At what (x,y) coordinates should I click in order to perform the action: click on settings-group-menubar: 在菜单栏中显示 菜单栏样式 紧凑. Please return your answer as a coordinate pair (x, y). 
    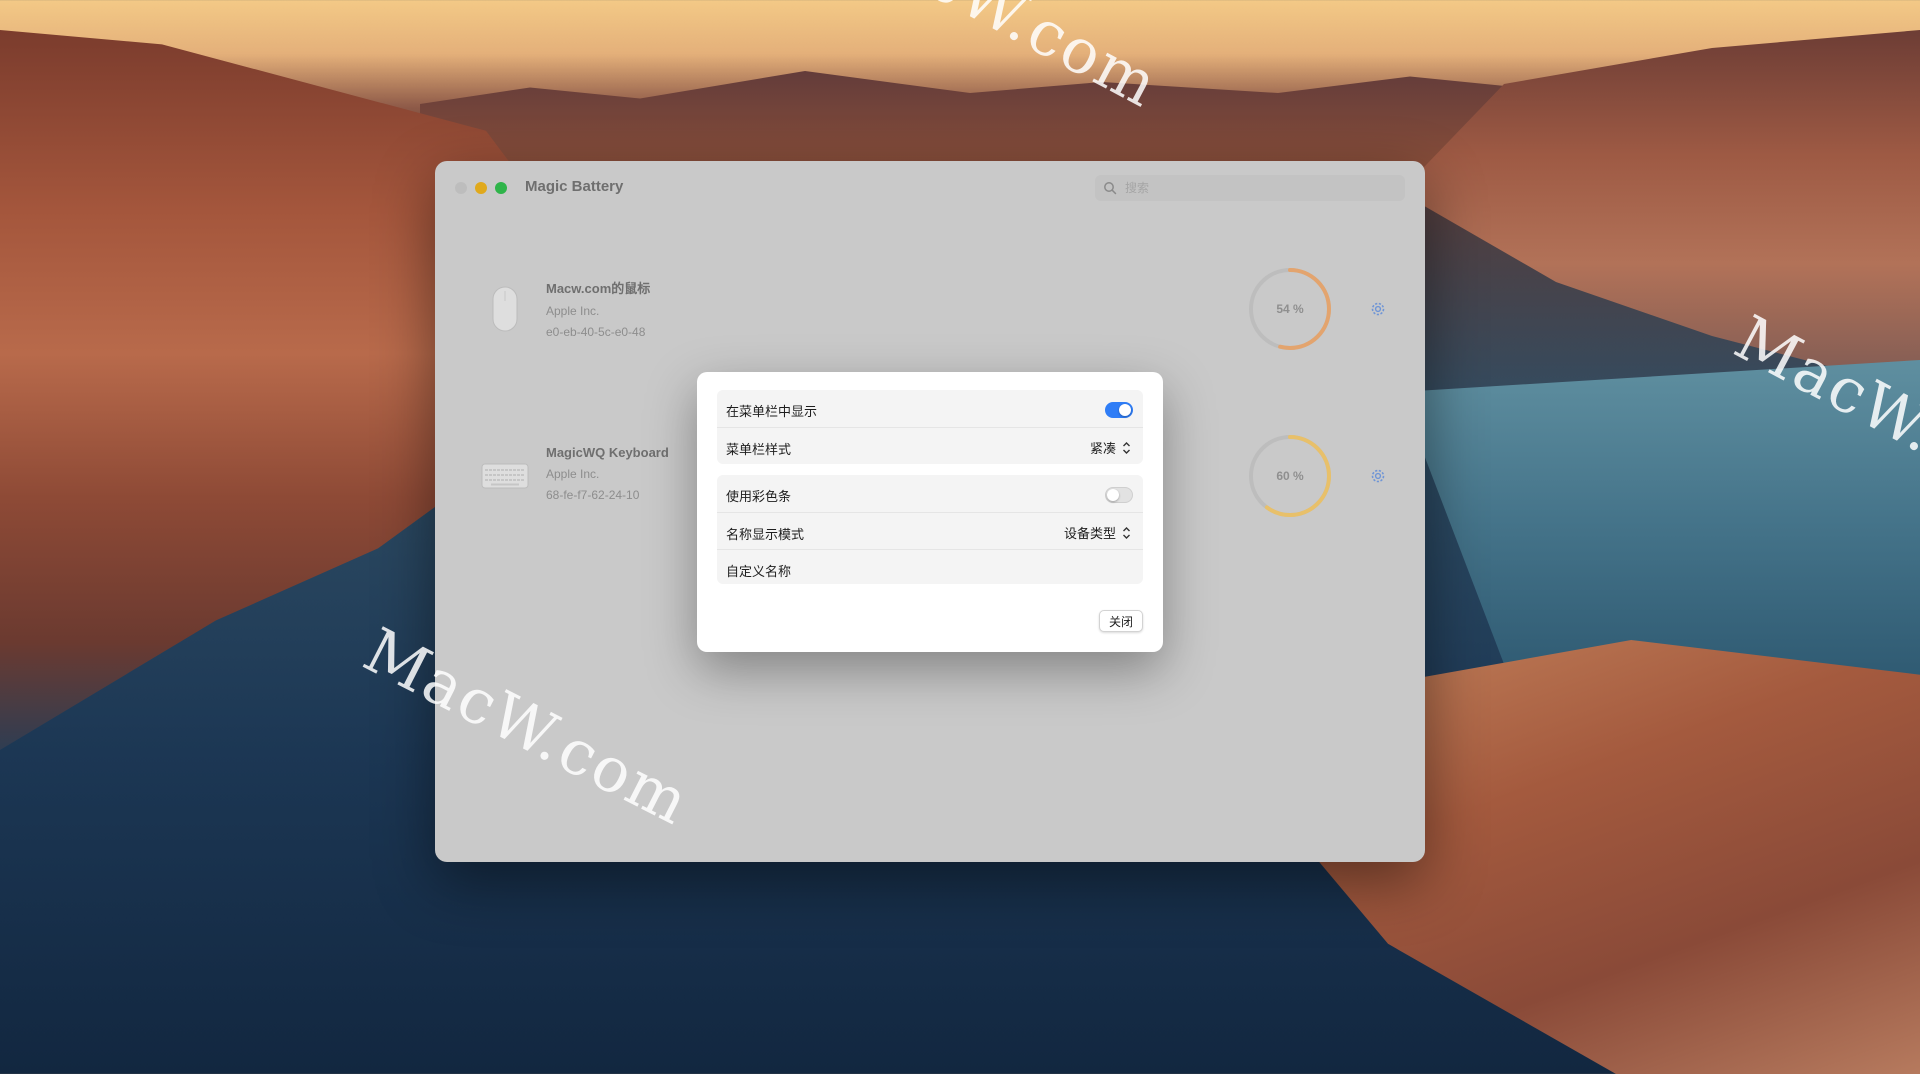
    Looking at the image, I should click on (930, 427).